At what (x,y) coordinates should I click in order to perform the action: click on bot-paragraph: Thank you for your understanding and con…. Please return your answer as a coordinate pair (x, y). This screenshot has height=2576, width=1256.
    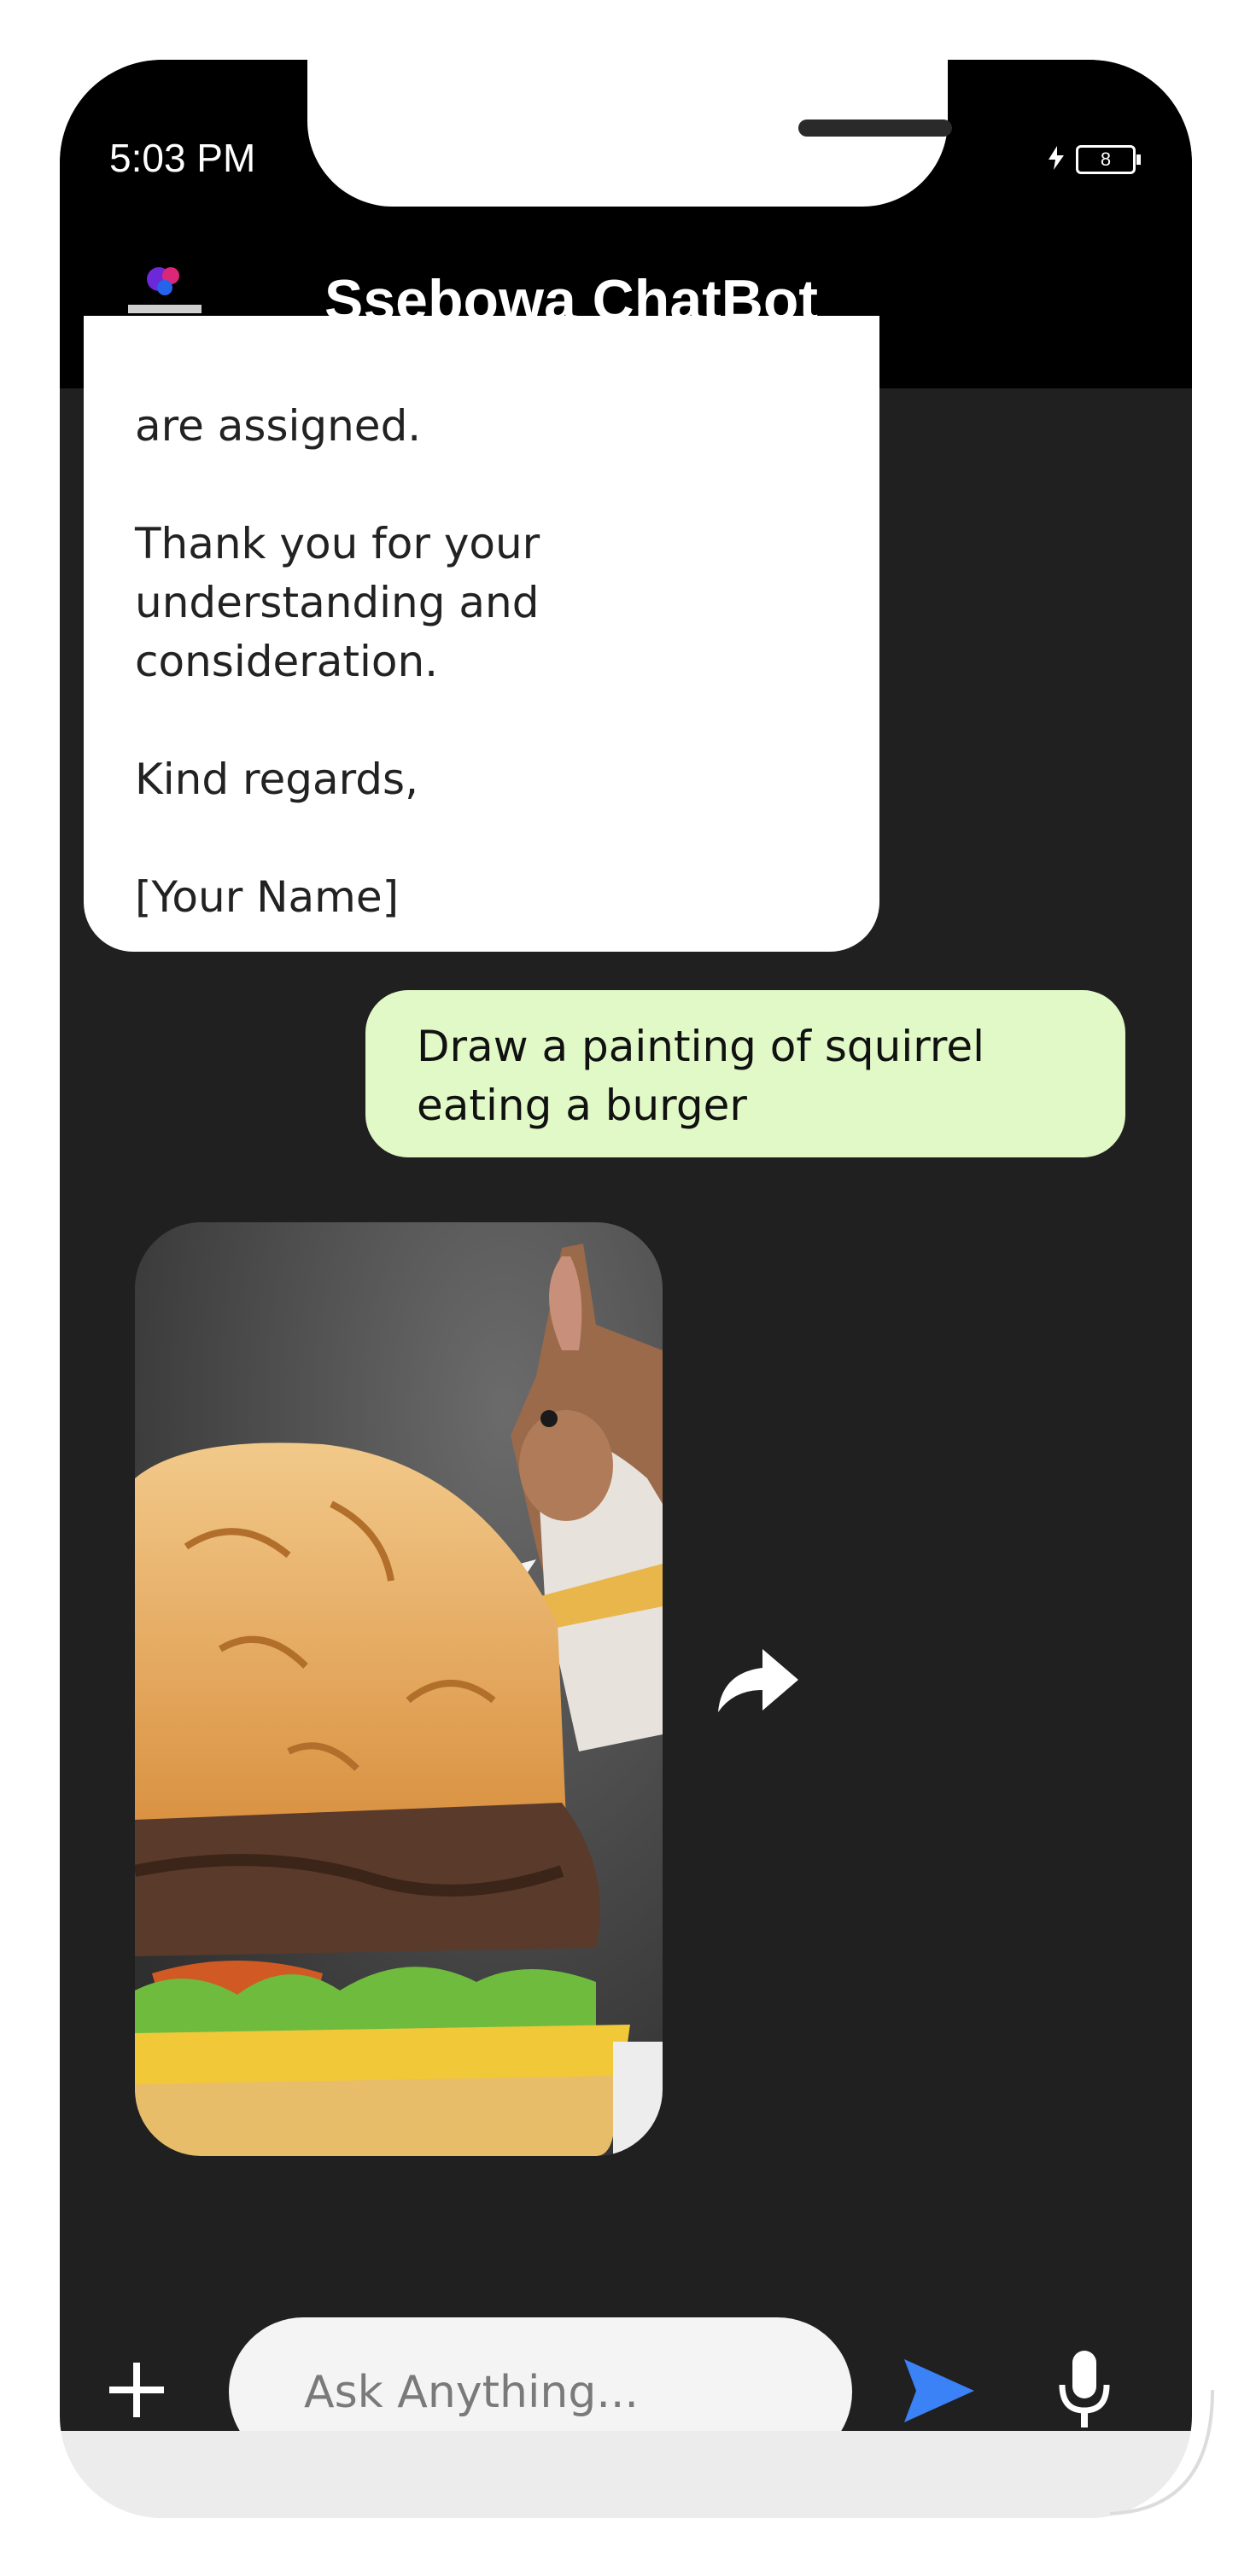
    Looking at the image, I should click on (337, 602).